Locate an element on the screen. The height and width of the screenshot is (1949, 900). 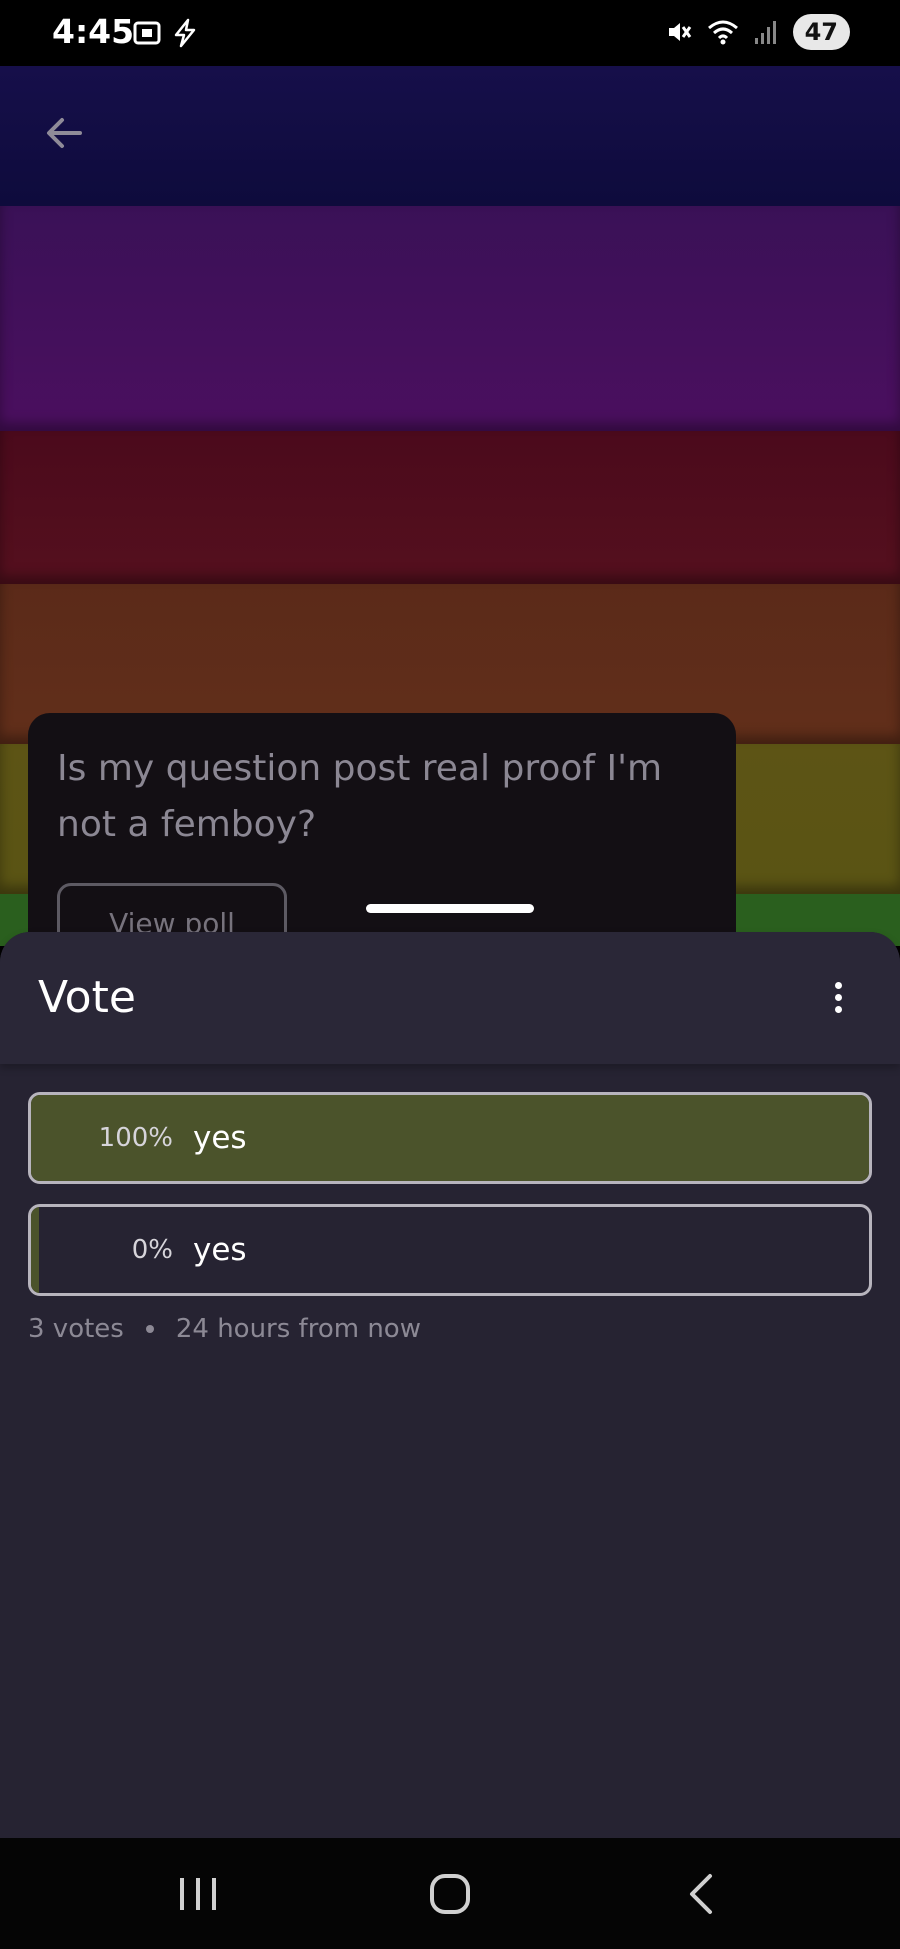
status-time: 4:45 is located at coordinates (93, 31).